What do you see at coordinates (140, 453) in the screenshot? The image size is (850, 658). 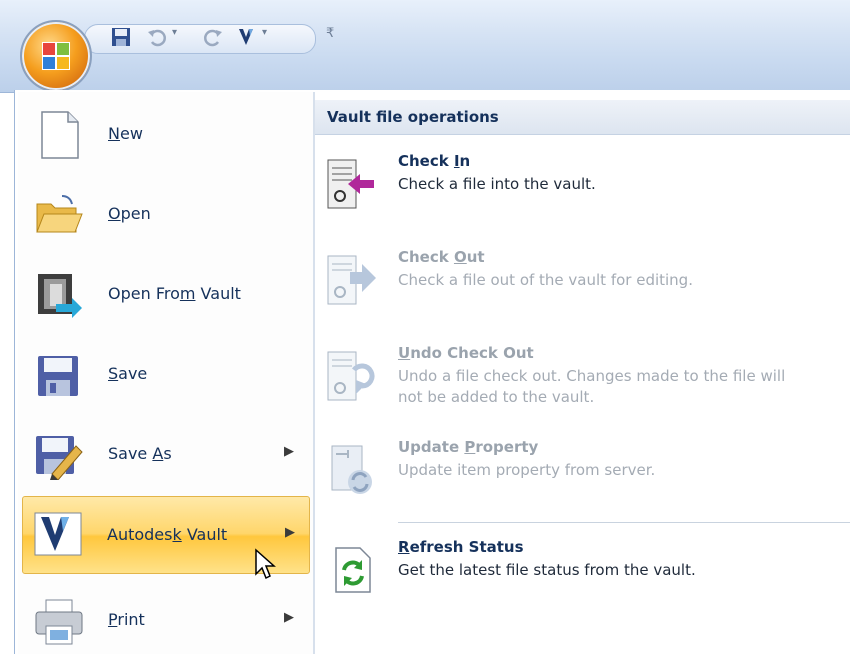 I see `menu-item-label: Save As` at bounding box center [140, 453].